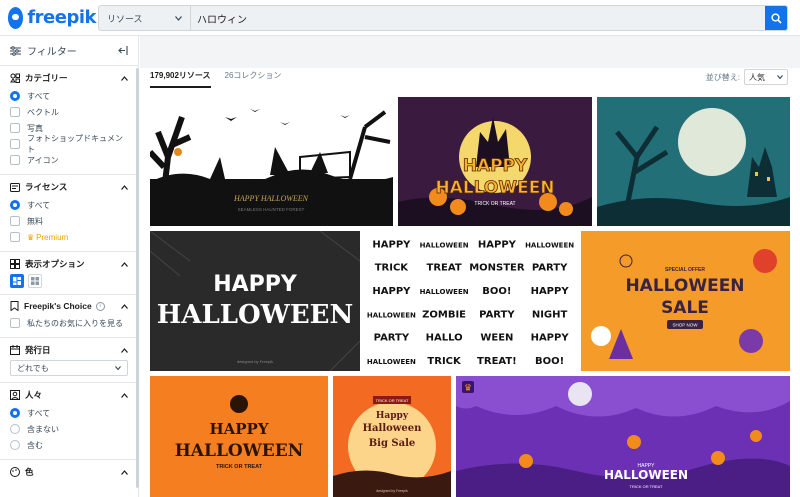  Describe the element at coordinates (271, 198) in the screenshot. I see `thumb-title: HAPPY HALLOWEEN` at that location.